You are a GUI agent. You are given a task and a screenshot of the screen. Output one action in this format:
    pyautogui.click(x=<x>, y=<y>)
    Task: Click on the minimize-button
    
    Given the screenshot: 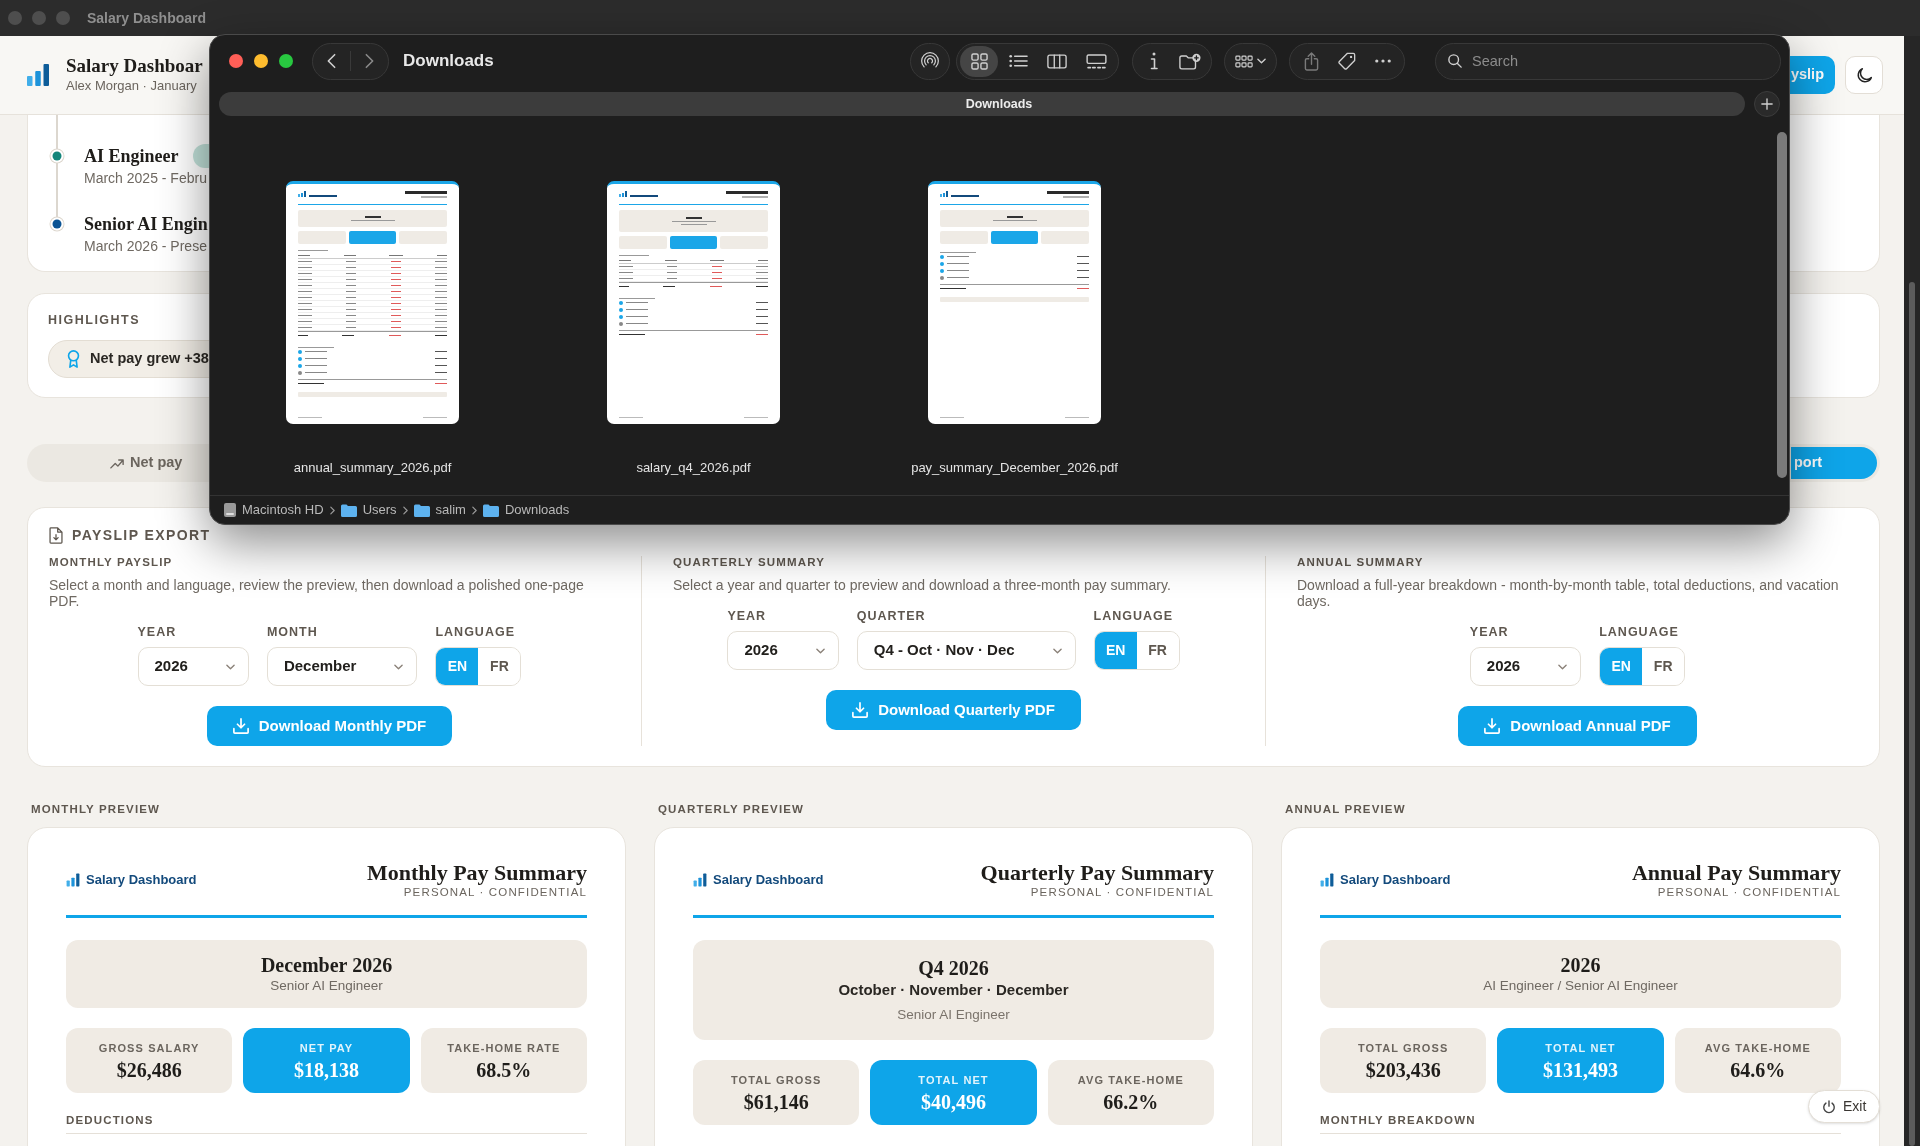 What is the action you would take?
    pyautogui.click(x=261, y=61)
    